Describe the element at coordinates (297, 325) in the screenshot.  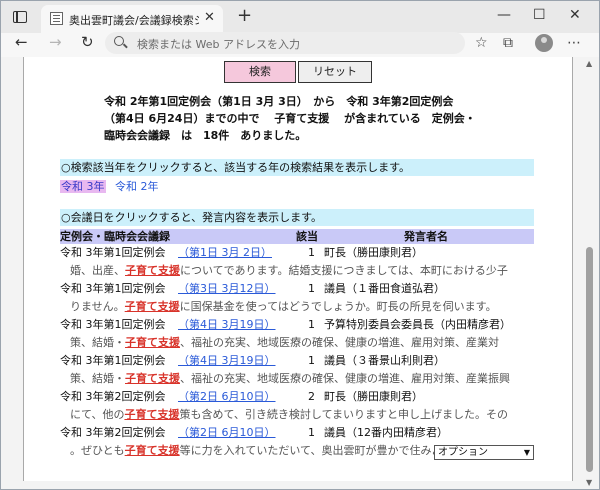
I see `row-header: 令和 3年第1回定例会 （第4日 3月19日） 1 予算特別委員会委員長（内田精彦君）` at that location.